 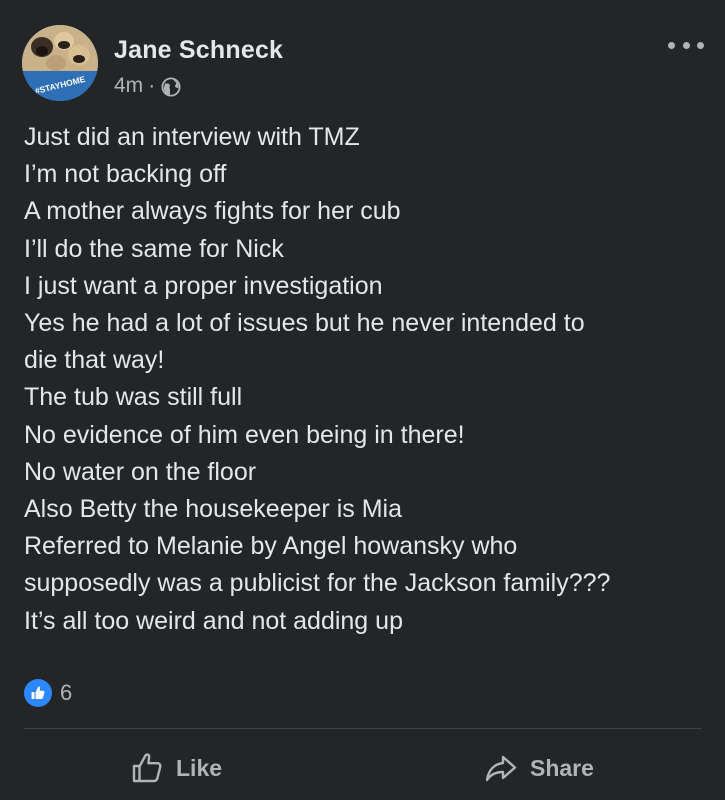 I want to click on actions-divider, so click(x=363, y=728).